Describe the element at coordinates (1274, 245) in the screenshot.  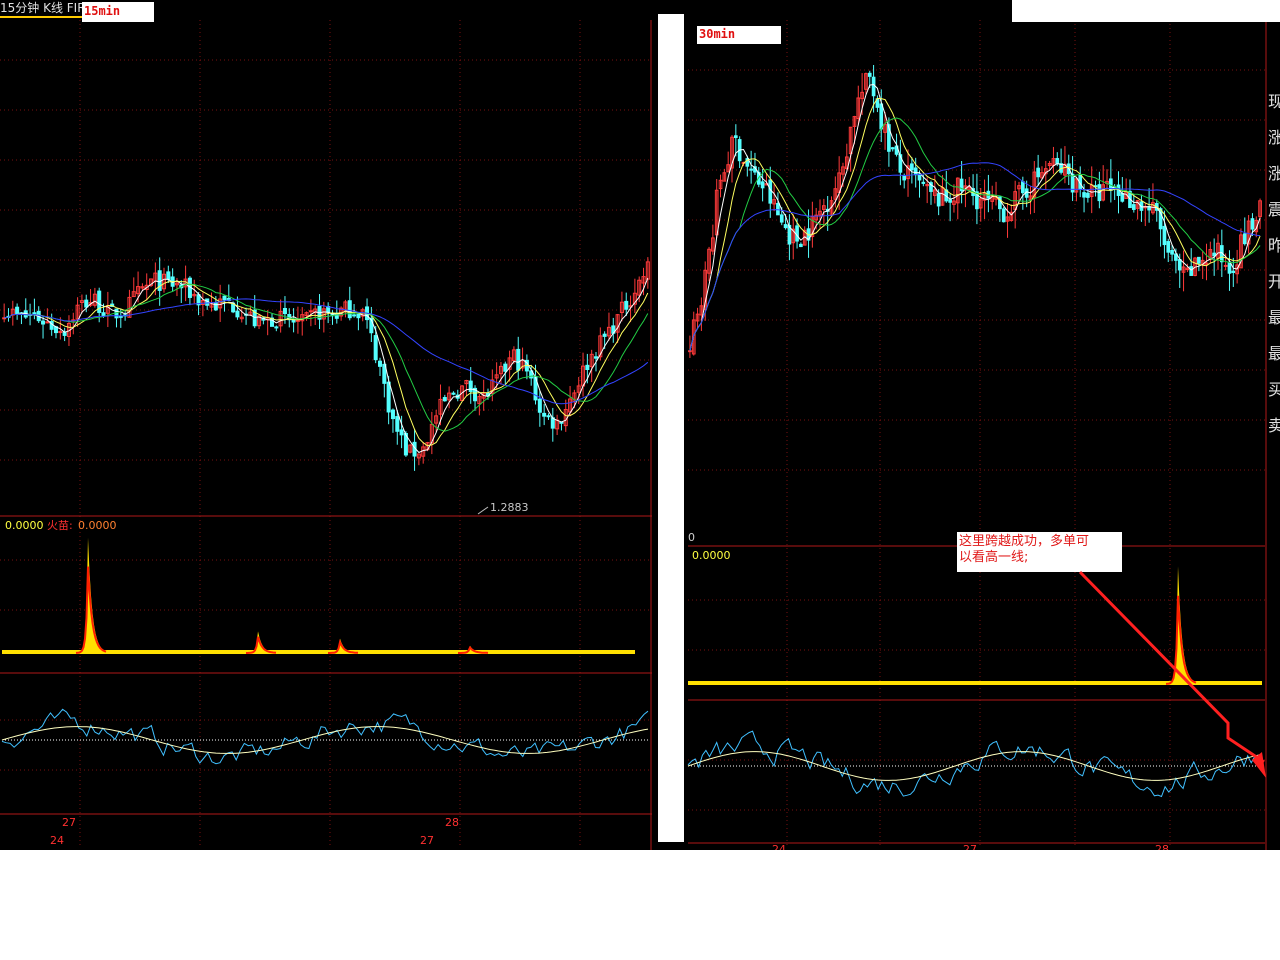
I see `side-menu-item: 昨` at that location.